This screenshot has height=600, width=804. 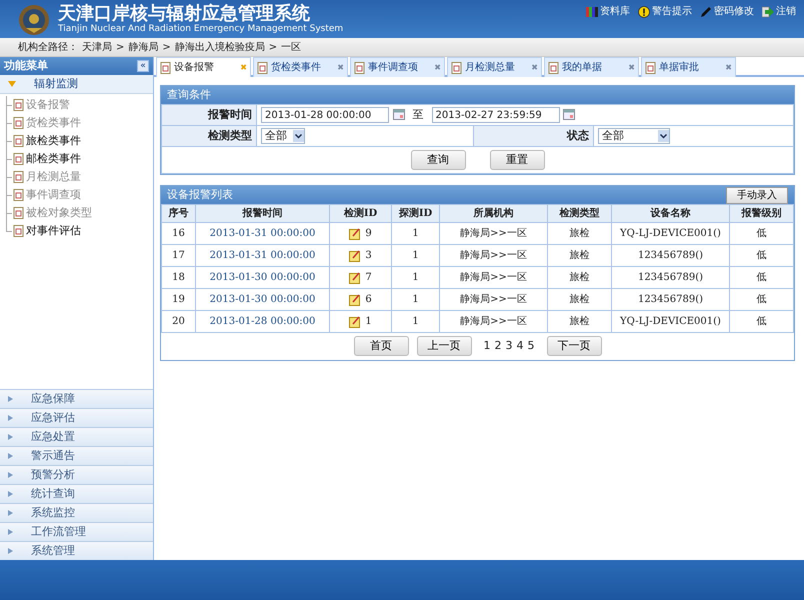 I want to click on tab: 月检测总量 ✖, so click(x=494, y=67).